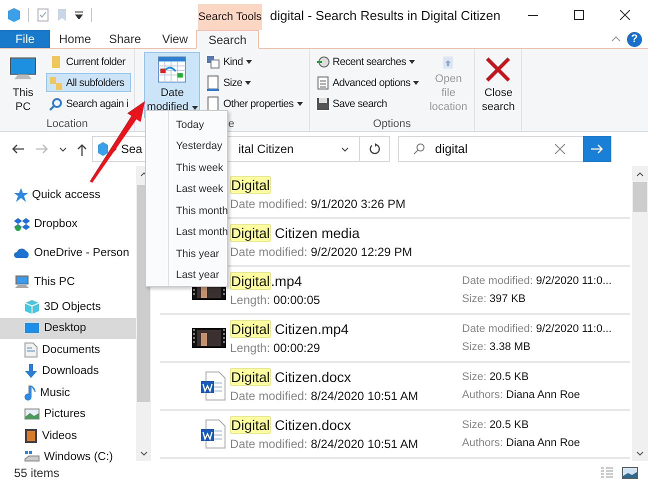 The image size is (648, 484). Describe the element at coordinates (68, 223) in the screenshot. I see `nav-item: Dropbox` at that location.